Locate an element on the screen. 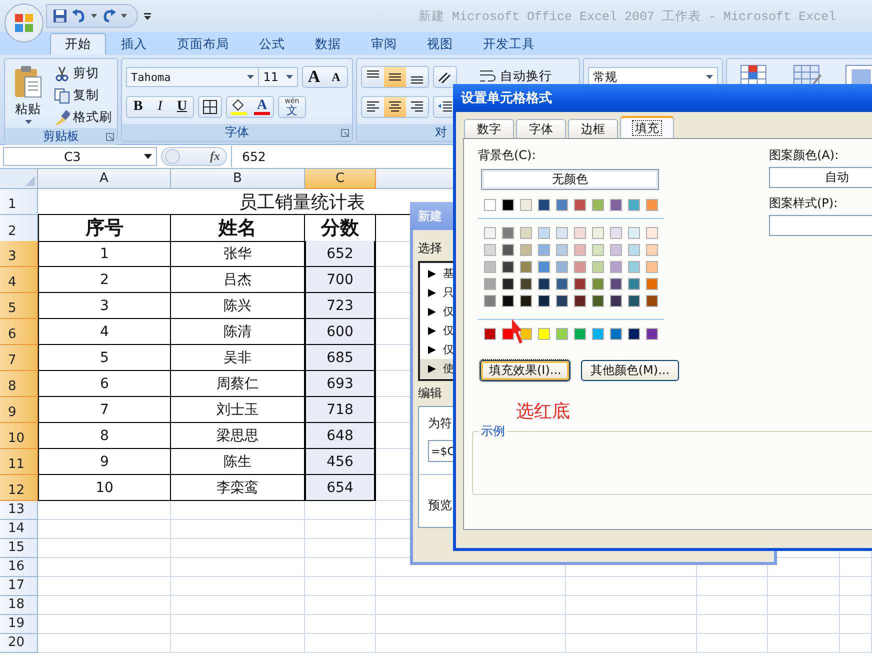 The image size is (872, 659). ribbon-tab: 公式 is located at coordinates (272, 44).